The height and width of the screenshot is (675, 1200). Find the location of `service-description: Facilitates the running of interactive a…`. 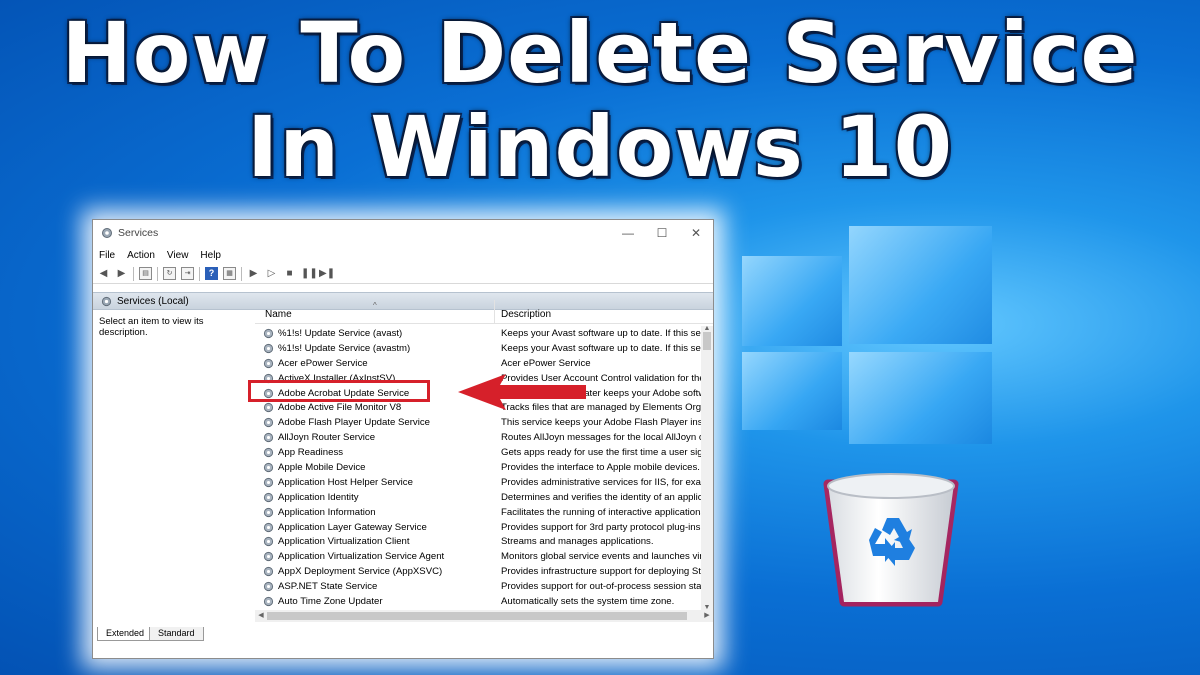

service-description: Facilitates the running of interactive a… is located at coordinates (601, 512).